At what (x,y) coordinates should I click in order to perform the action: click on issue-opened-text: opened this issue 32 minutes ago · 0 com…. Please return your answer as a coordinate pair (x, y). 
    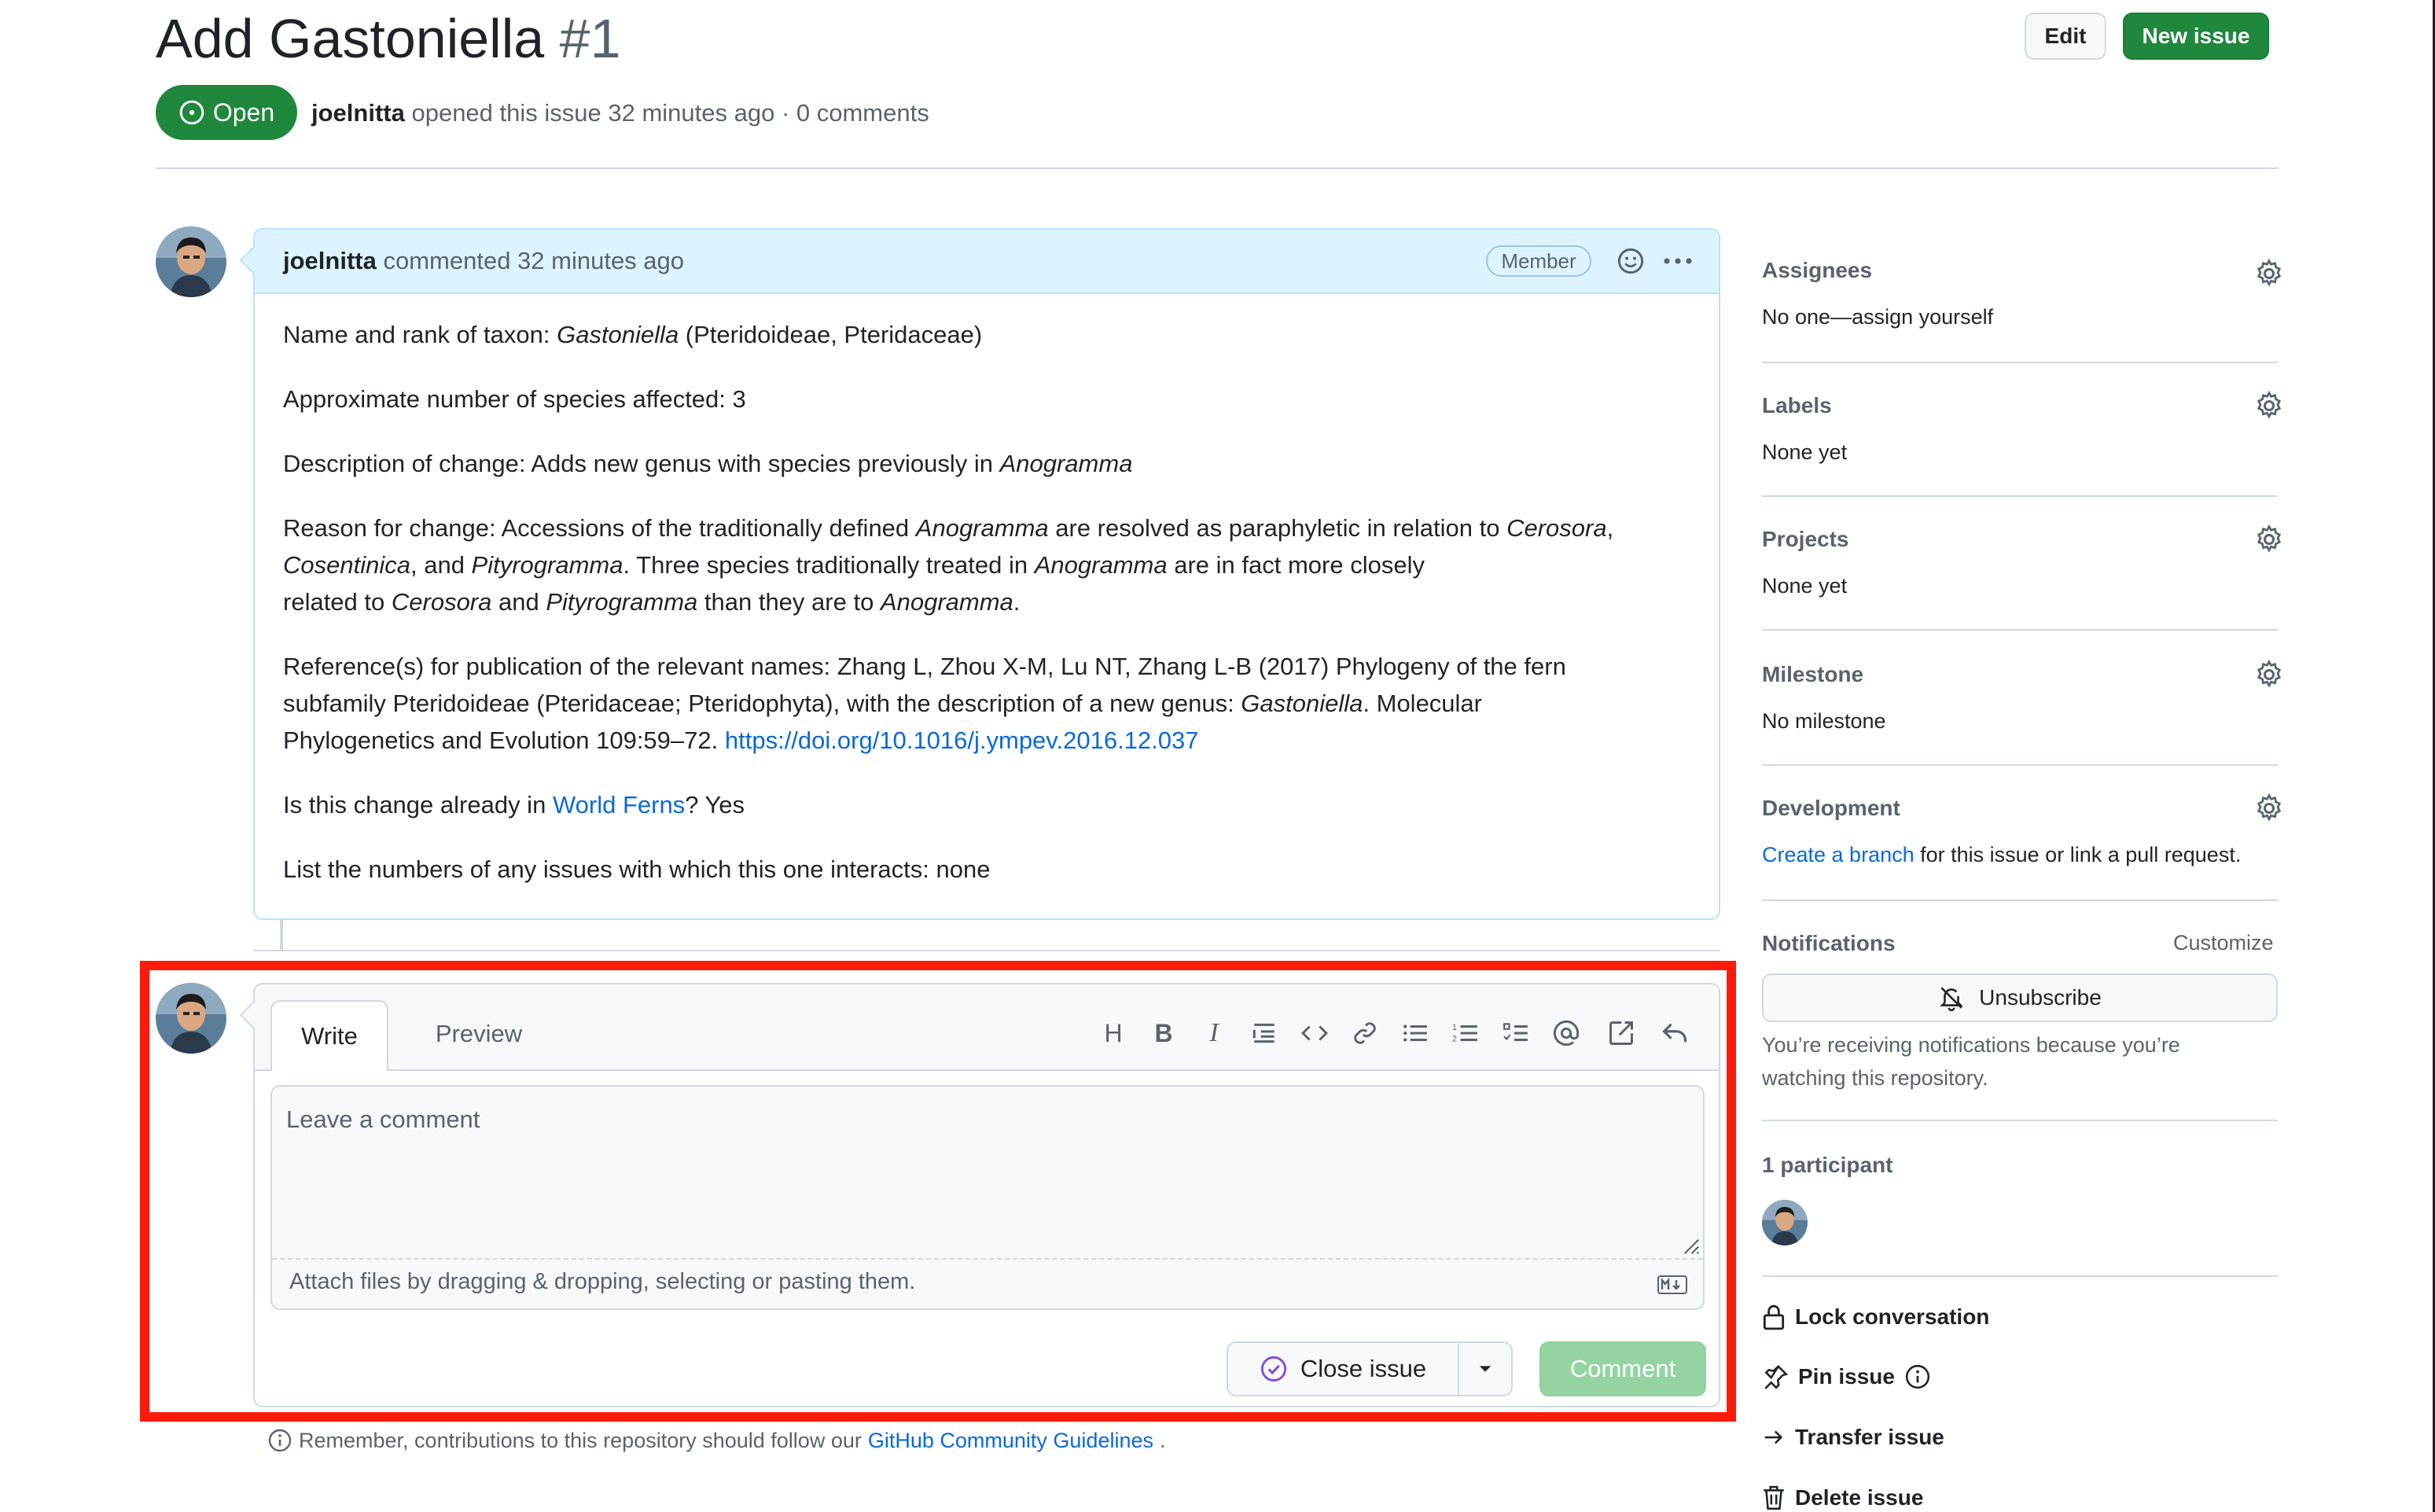
    Looking at the image, I should click on (670, 113).